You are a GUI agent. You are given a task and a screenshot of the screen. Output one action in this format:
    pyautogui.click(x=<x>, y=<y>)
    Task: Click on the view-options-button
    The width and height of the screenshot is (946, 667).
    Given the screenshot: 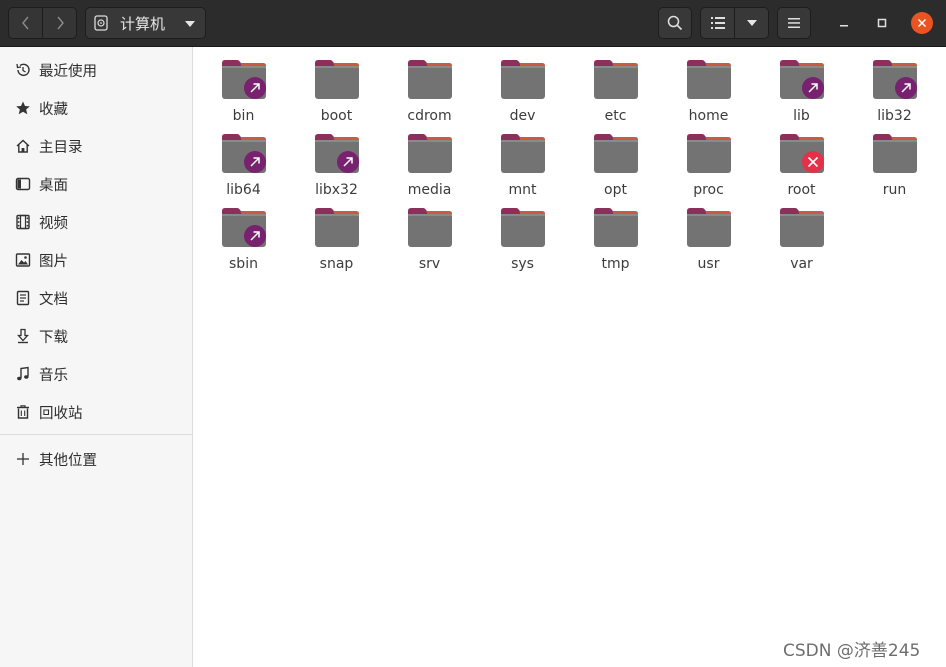 What is the action you would take?
    pyautogui.click(x=751, y=23)
    